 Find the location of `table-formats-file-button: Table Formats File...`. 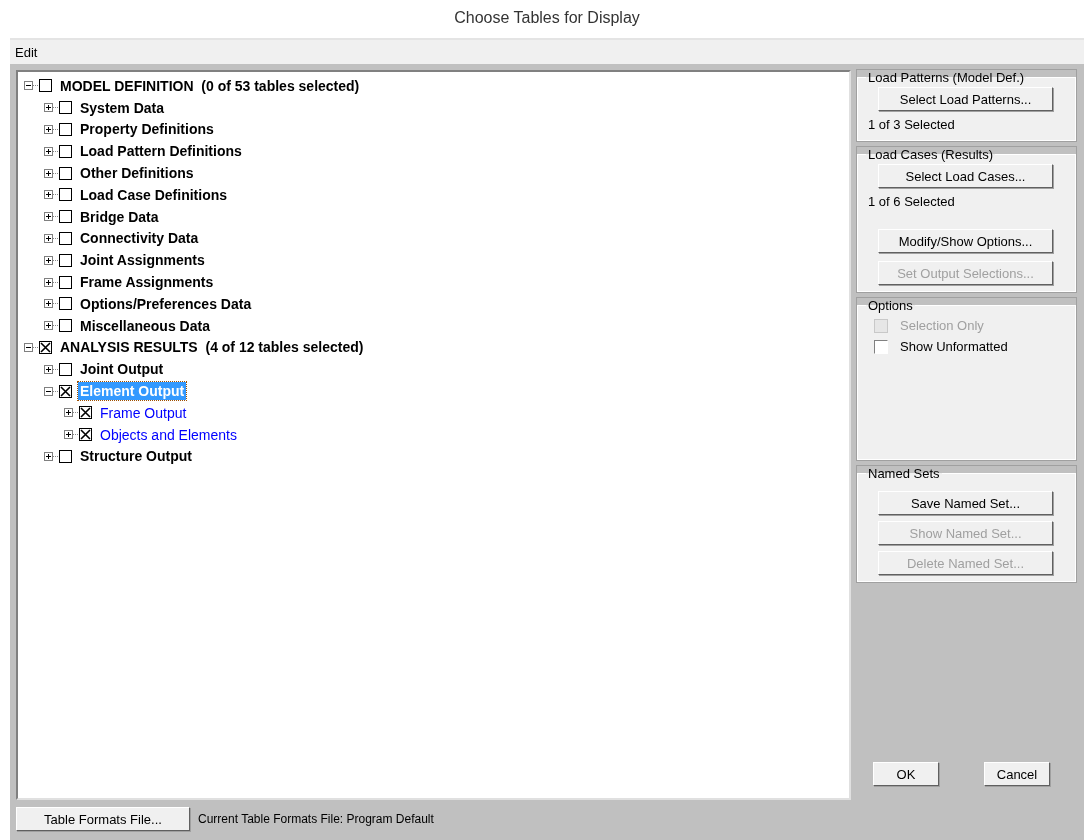

table-formats-file-button: Table Formats File... is located at coordinates (103, 819).